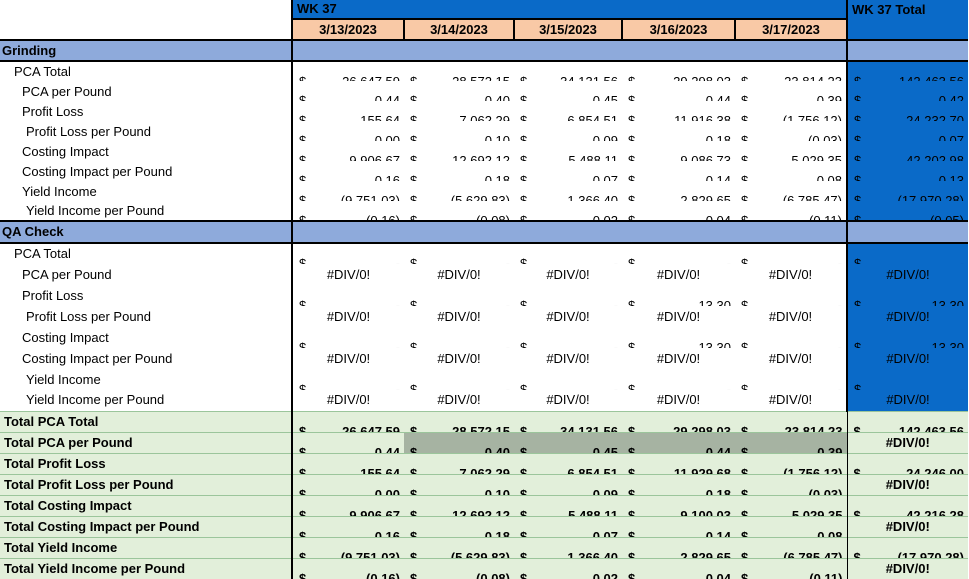  I want to click on value-cell: $0.39, so click(791, 91).